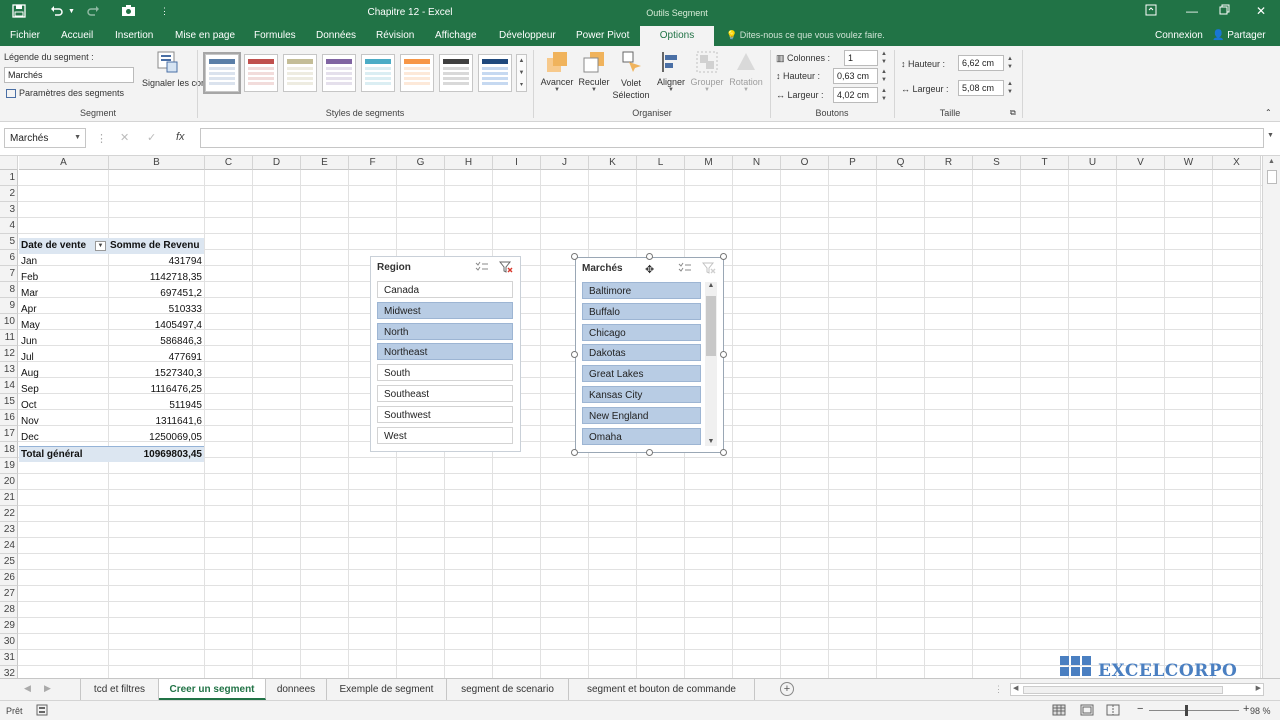 This screenshot has width=1280, height=720. Describe the element at coordinates (641, 415) in the screenshot. I see `slicer-item: New England` at that location.